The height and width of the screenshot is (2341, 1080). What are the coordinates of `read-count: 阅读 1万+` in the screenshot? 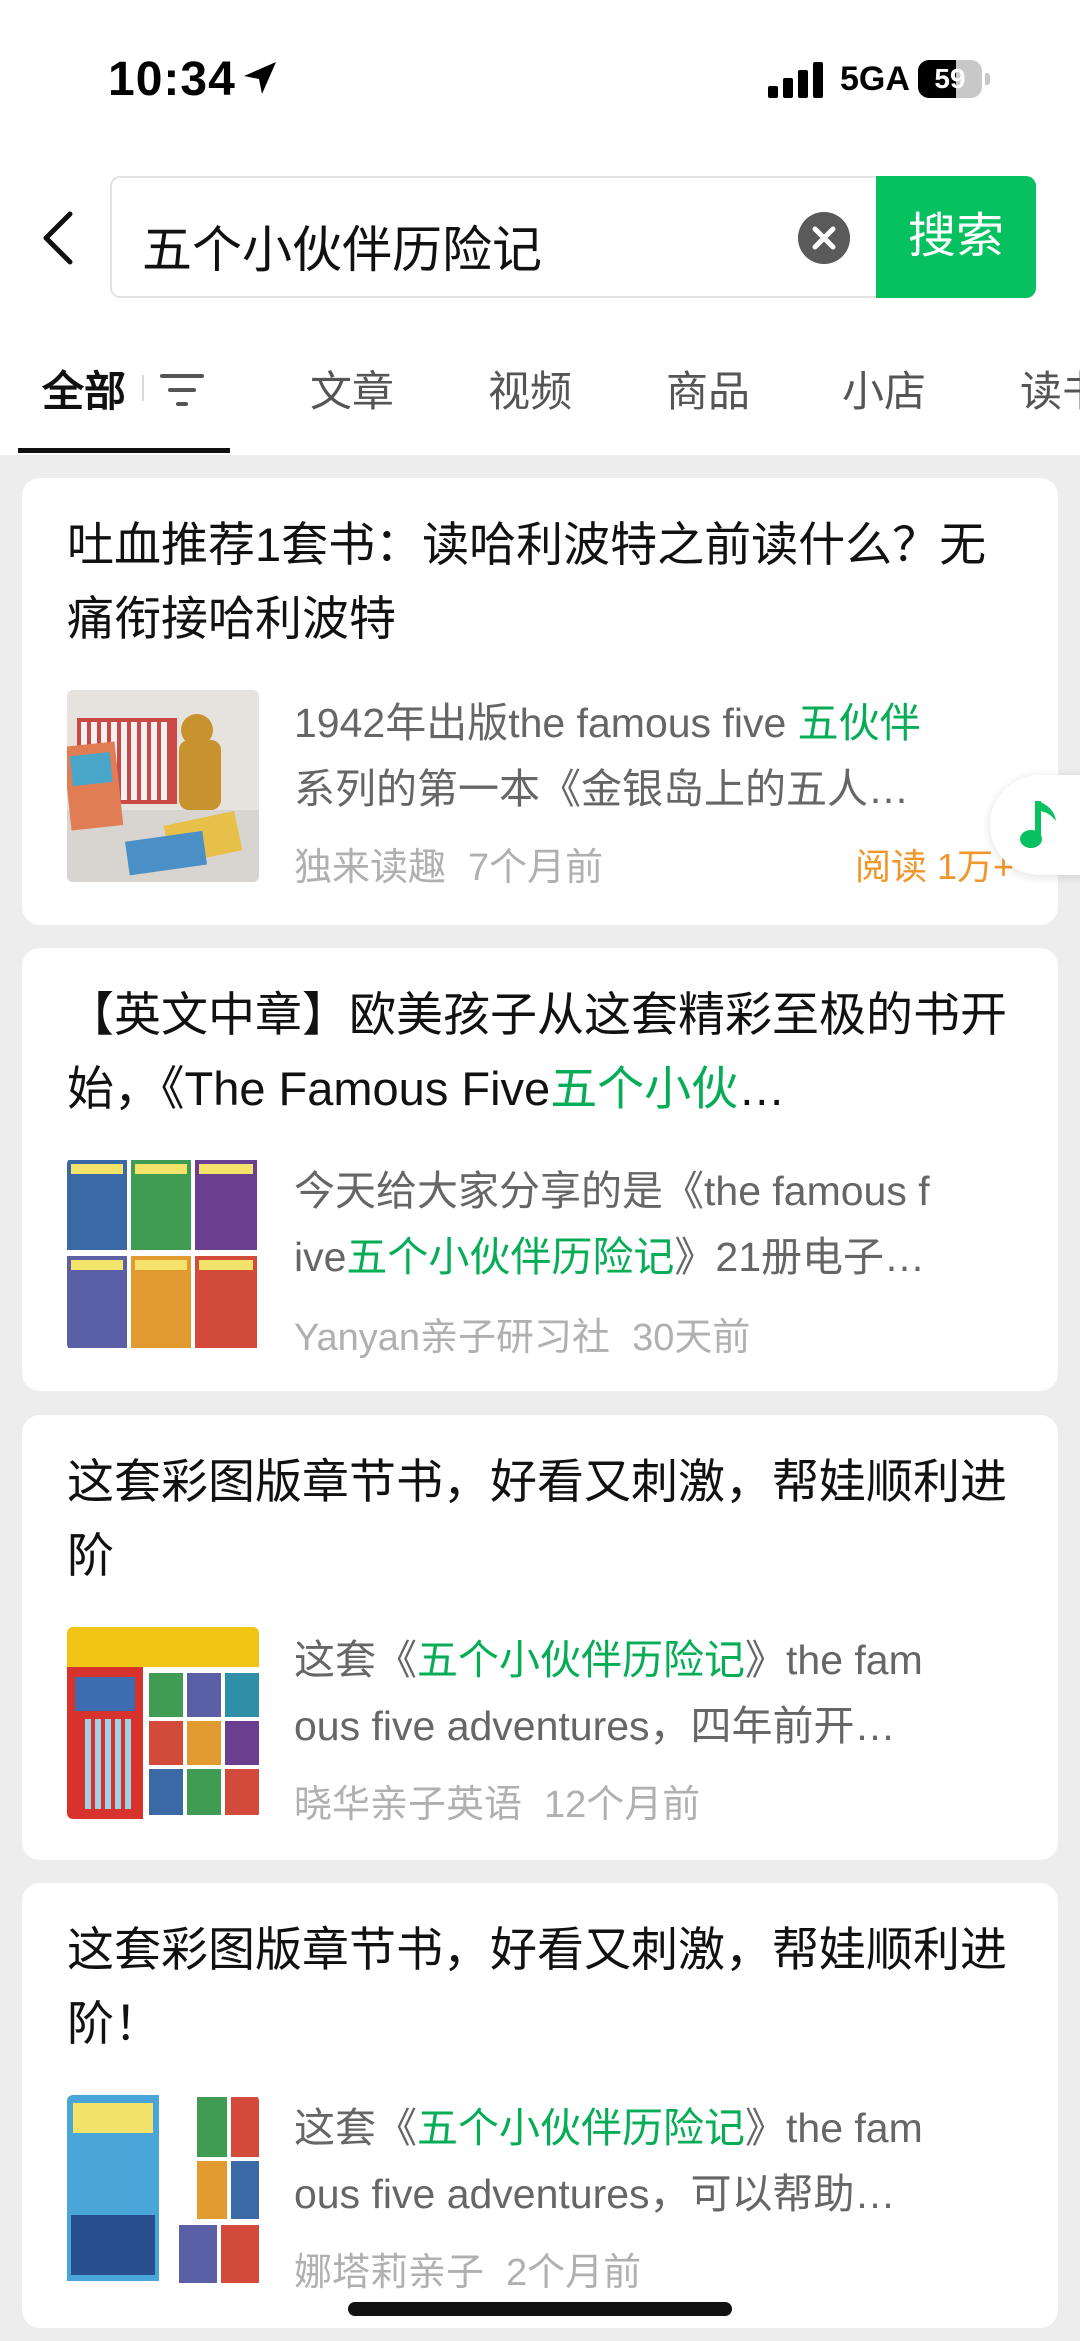 It's located at (934, 866).